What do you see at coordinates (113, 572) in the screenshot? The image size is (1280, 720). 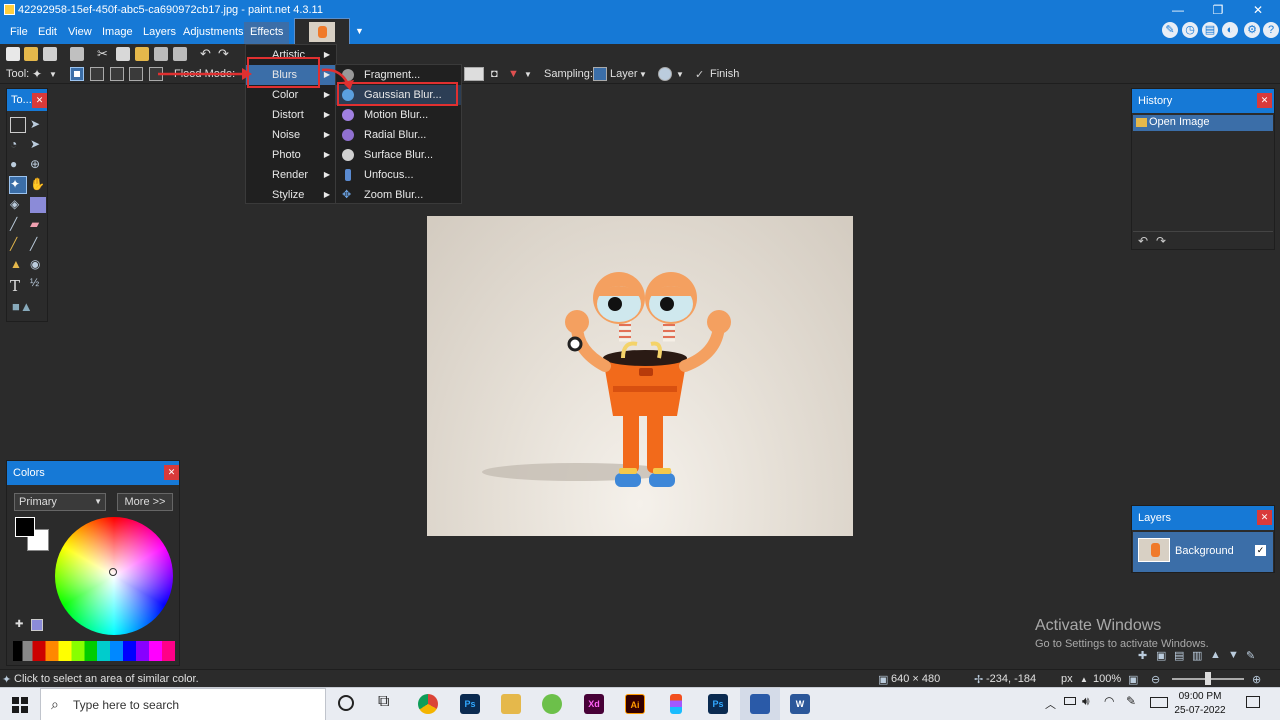 I see `color-wheel-cursor` at bounding box center [113, 572].